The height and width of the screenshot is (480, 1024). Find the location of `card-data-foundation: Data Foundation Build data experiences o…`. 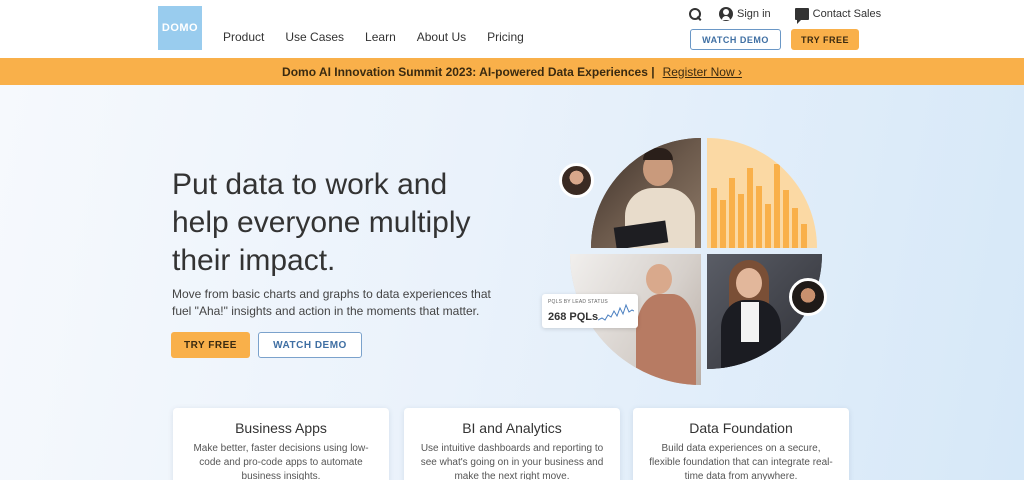

card-data-foundation: Data Foundation Build data experiences o… is located at coordinates (741, 444).